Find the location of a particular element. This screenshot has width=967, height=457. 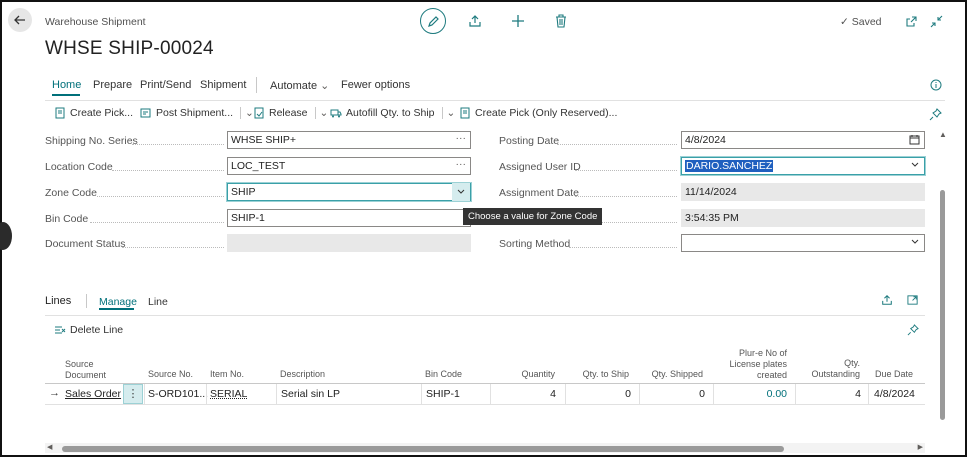

saved-status: ✓ Saved is located at coordinates (861, 22).